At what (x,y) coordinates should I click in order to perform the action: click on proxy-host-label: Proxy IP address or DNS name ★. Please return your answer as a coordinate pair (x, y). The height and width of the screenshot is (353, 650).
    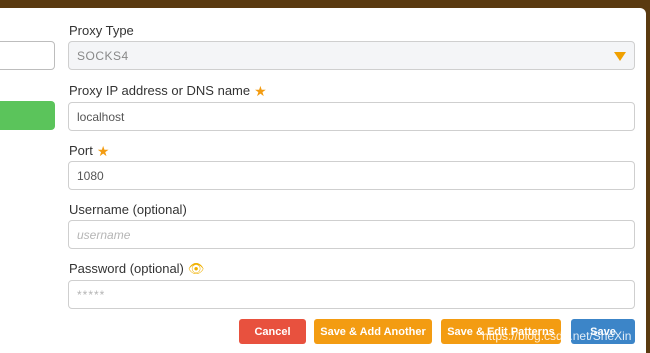
    Looking at the image, I should click on (168, 90).